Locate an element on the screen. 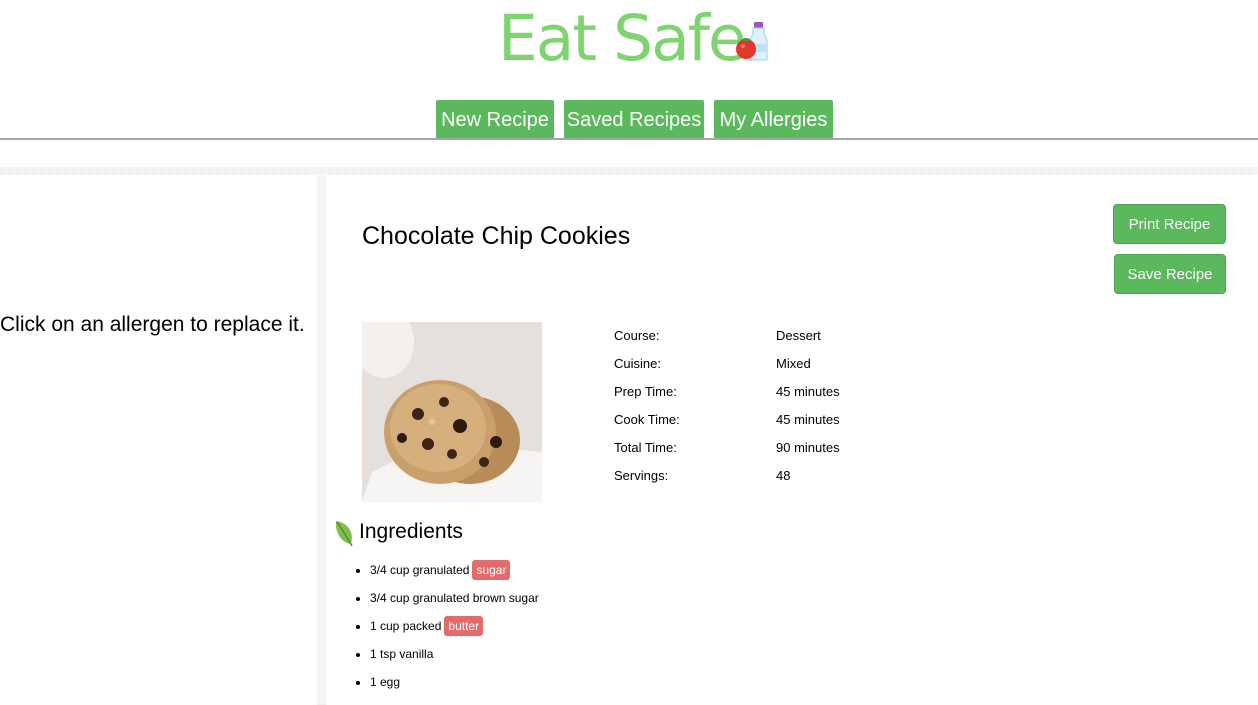 The height and width of the screenshot is (705, 1258). detail-label: Prep Time: is located at coordinates (645, 391).